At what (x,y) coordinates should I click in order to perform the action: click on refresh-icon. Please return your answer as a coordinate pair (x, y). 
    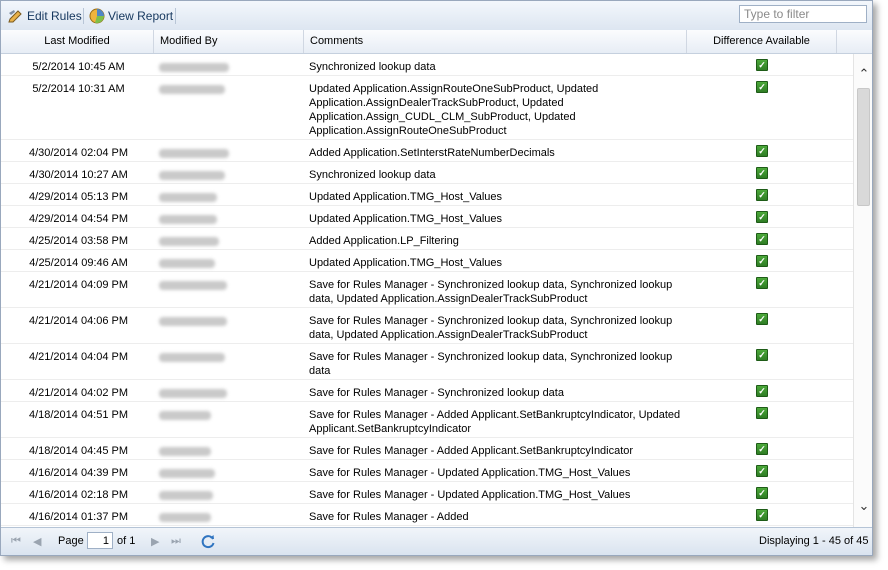
    Looking at the image, I should click on (208, 541).